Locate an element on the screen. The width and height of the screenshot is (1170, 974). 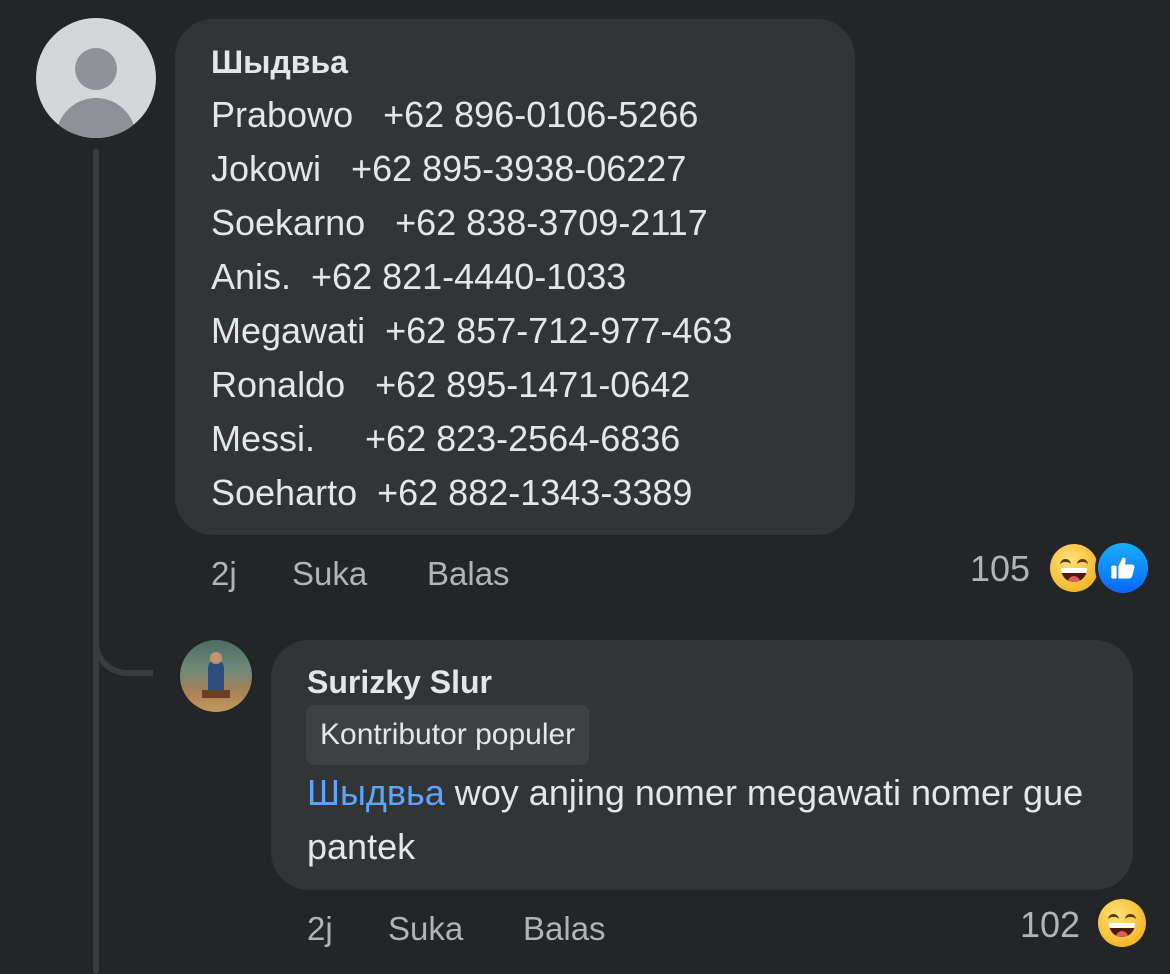
default-avatar-body is located at coordinates (96, 118).